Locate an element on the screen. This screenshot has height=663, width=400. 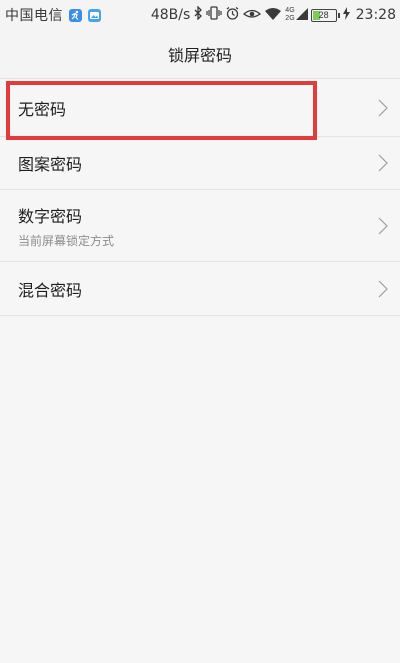
eye-comfort-icon is located at coordinates (252, 15).